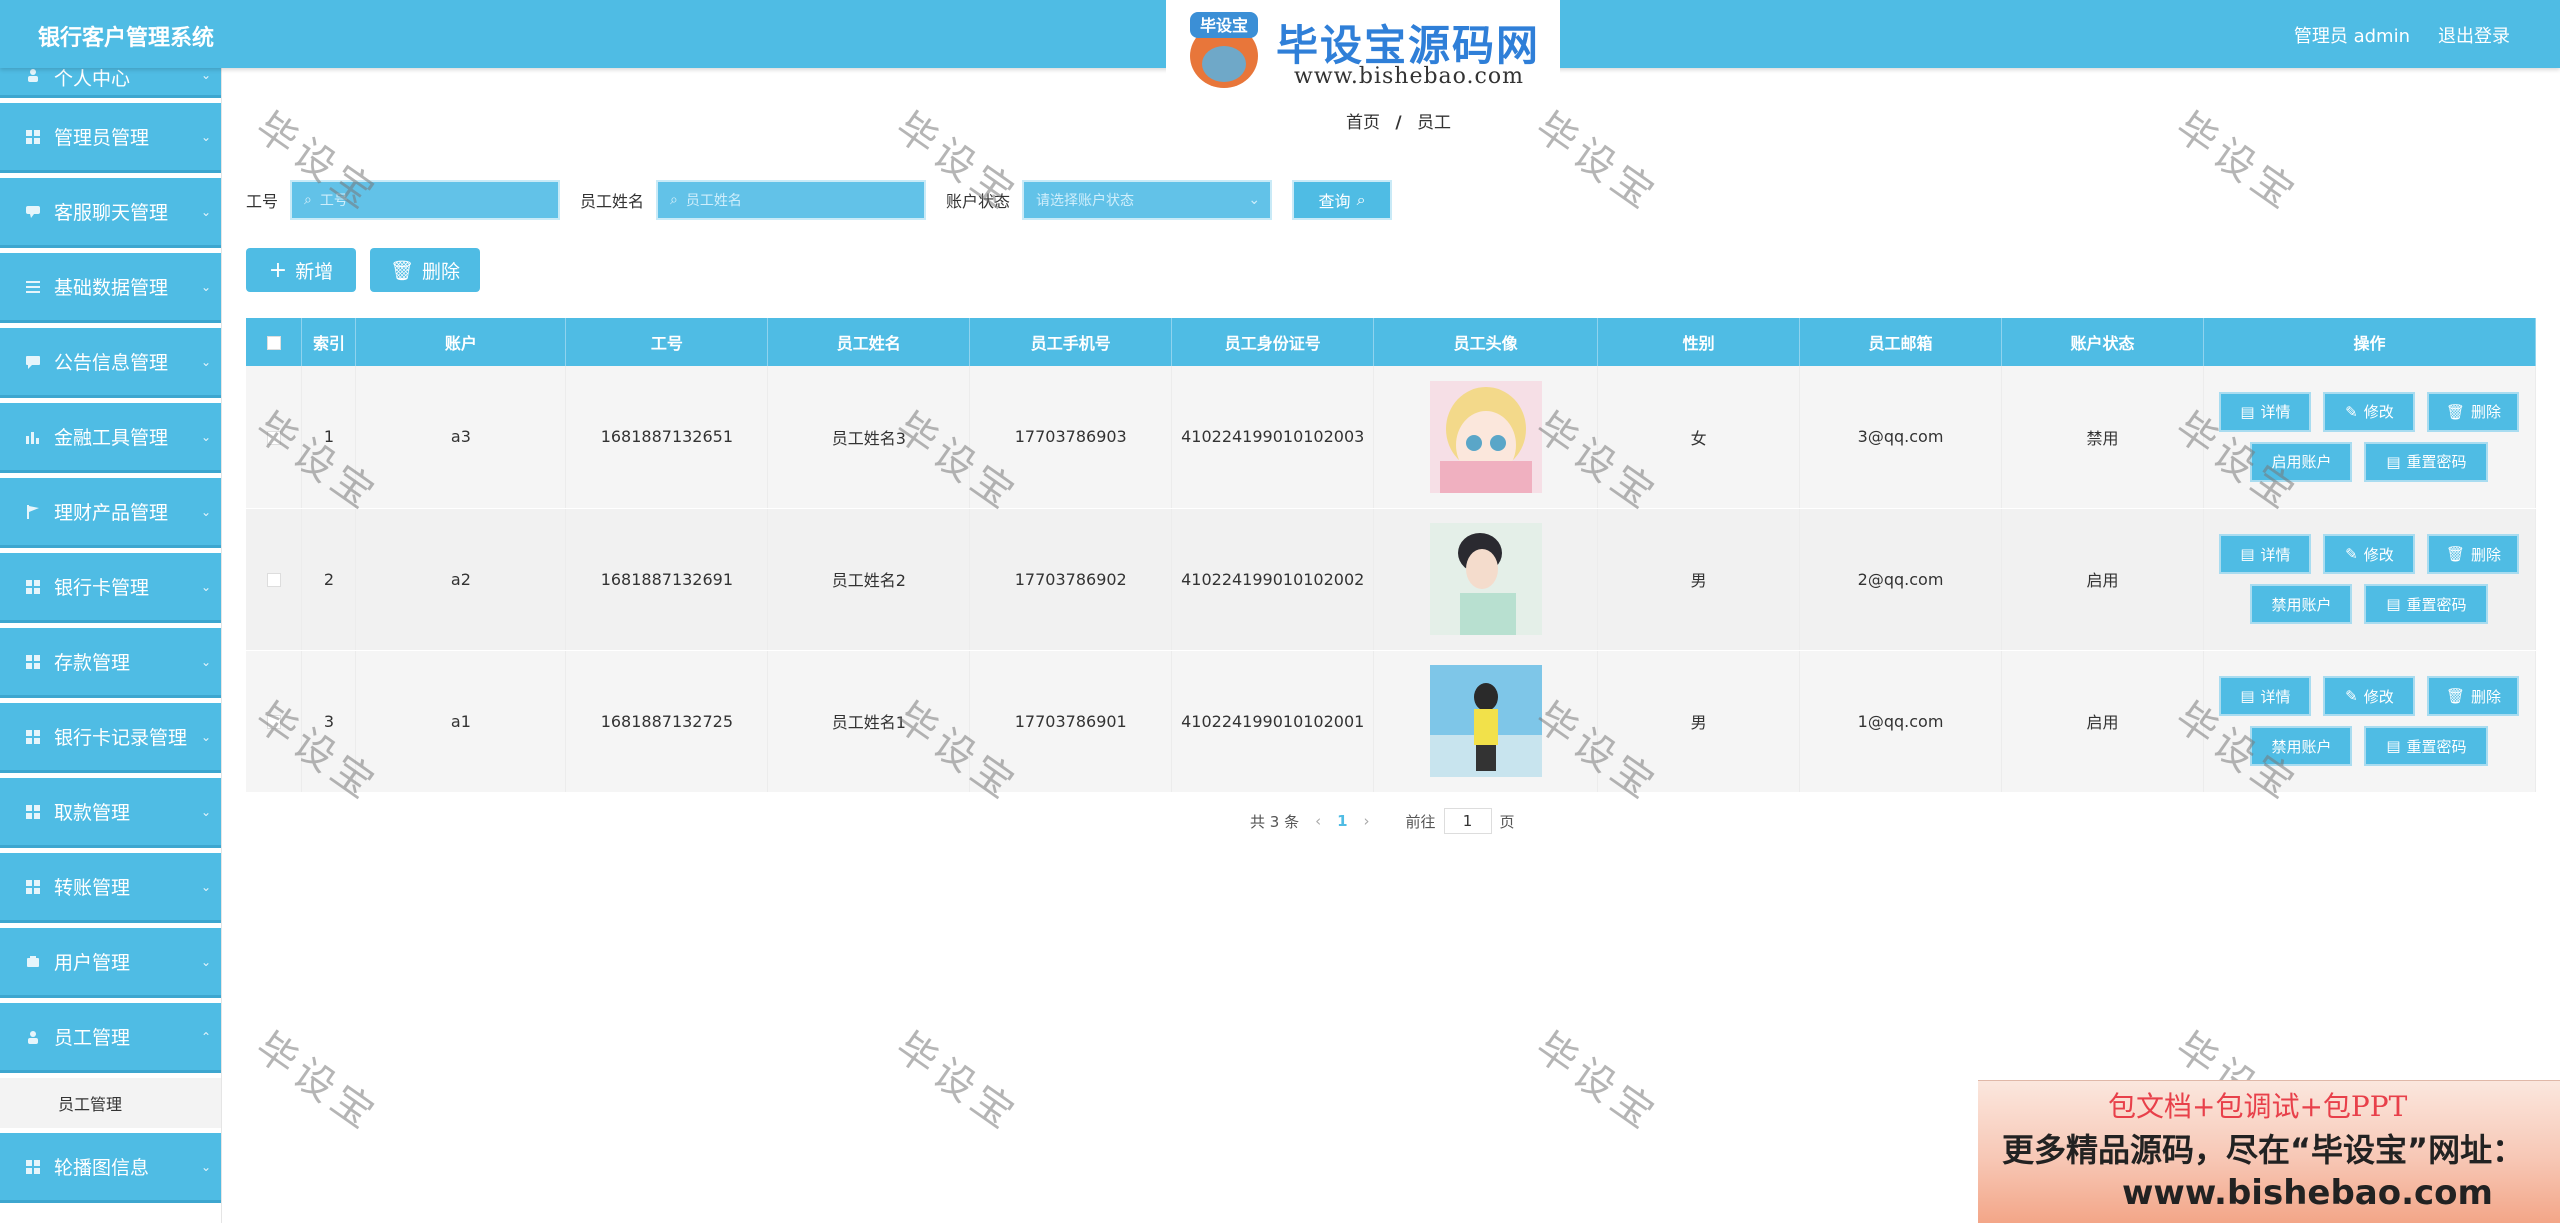 The image size is (2560, 1223). I want to click on search-icon: ⌕, so click(308, 200).